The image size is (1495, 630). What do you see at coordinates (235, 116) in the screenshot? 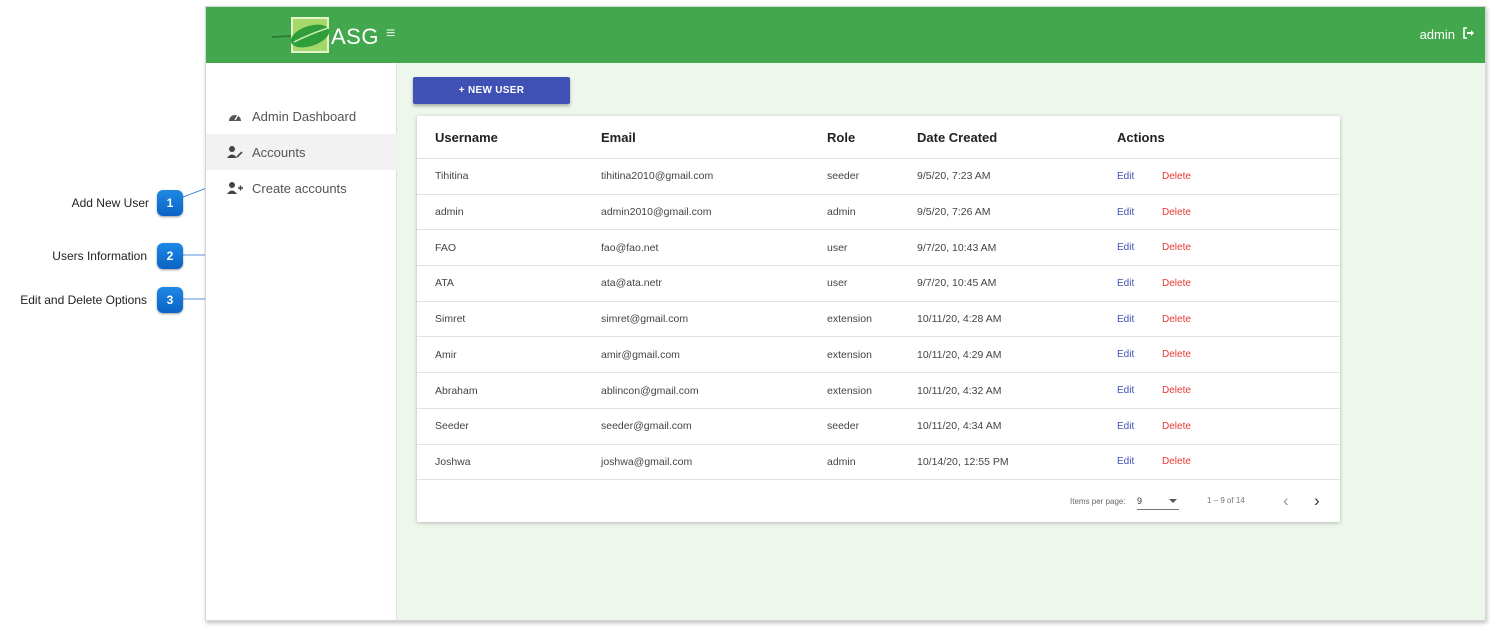
I see `dashboard-icon` at bounding box center [235, 116].